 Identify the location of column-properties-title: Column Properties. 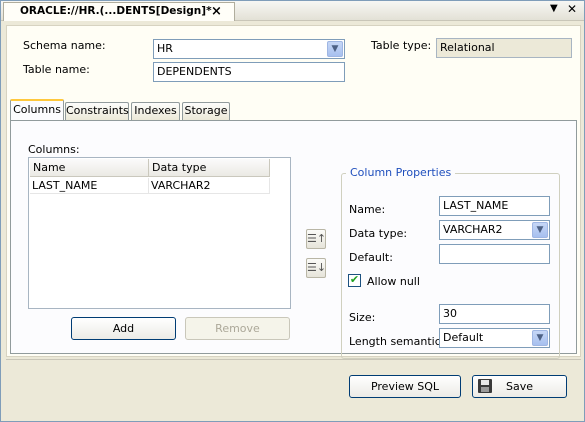
(401, 172).